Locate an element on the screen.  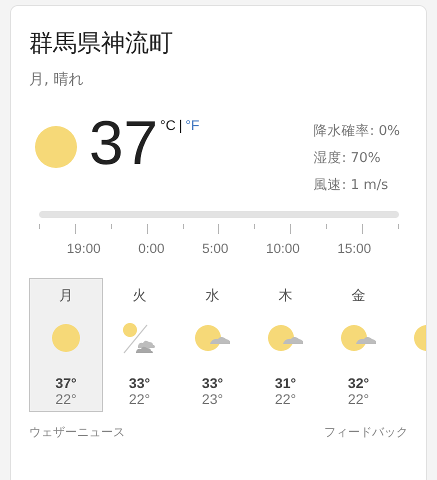
day-forecast: 火 33° 22° is located at coordinates (139, 345).